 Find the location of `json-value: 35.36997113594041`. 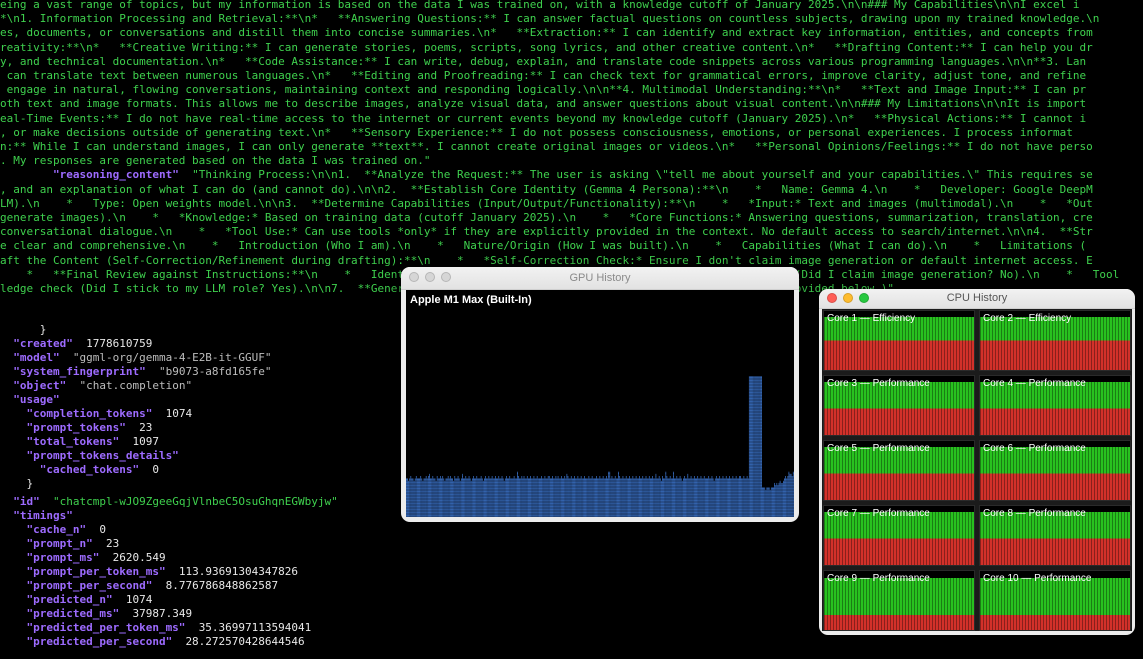

json-value: 35.36997113594041 is located at coordinates (255, 627).